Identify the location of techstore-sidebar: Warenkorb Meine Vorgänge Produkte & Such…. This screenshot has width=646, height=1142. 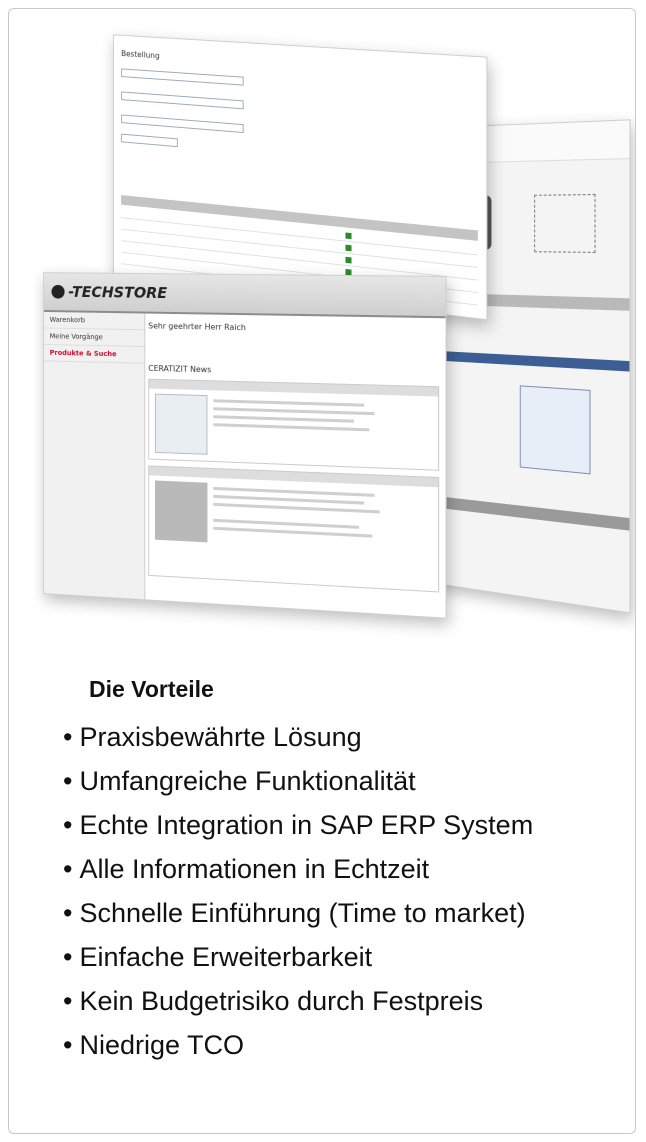
(95, 455).